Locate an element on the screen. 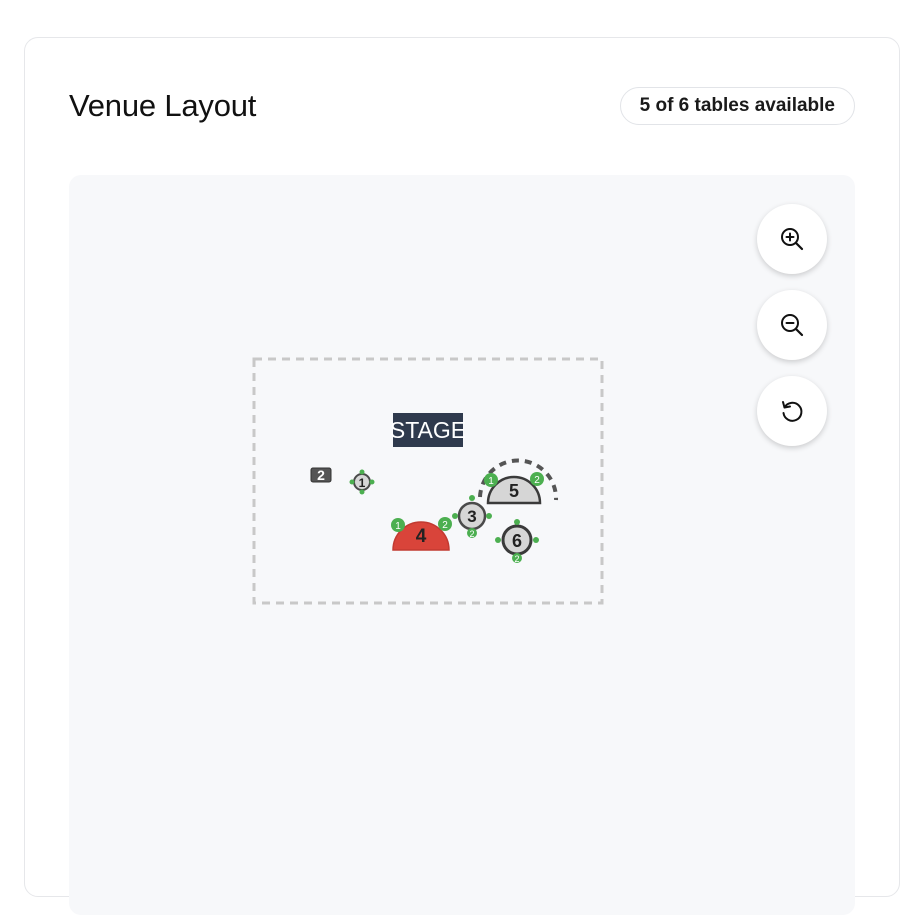 Image resolution: width=908 pixels, height=915 pixels. page-title: Venue Layout is located at coordinates (163, 105).